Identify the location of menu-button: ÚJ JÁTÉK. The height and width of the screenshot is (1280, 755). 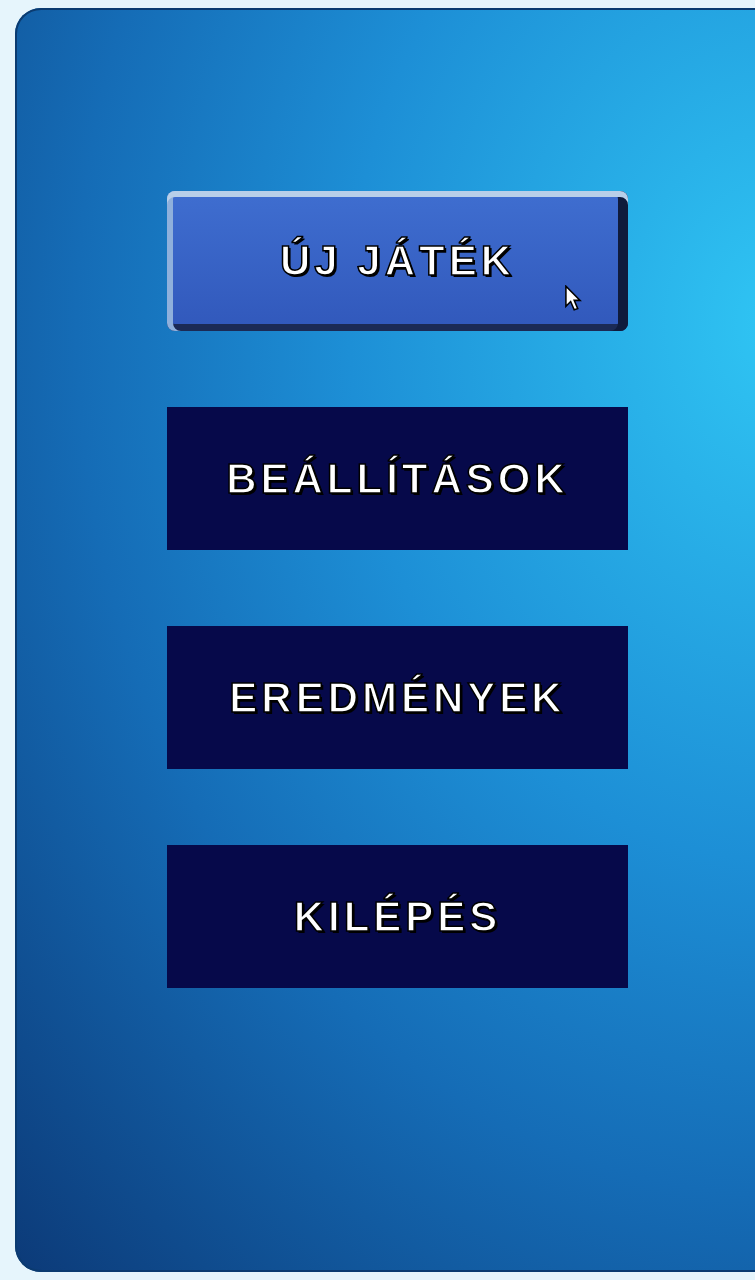
(397, 261).